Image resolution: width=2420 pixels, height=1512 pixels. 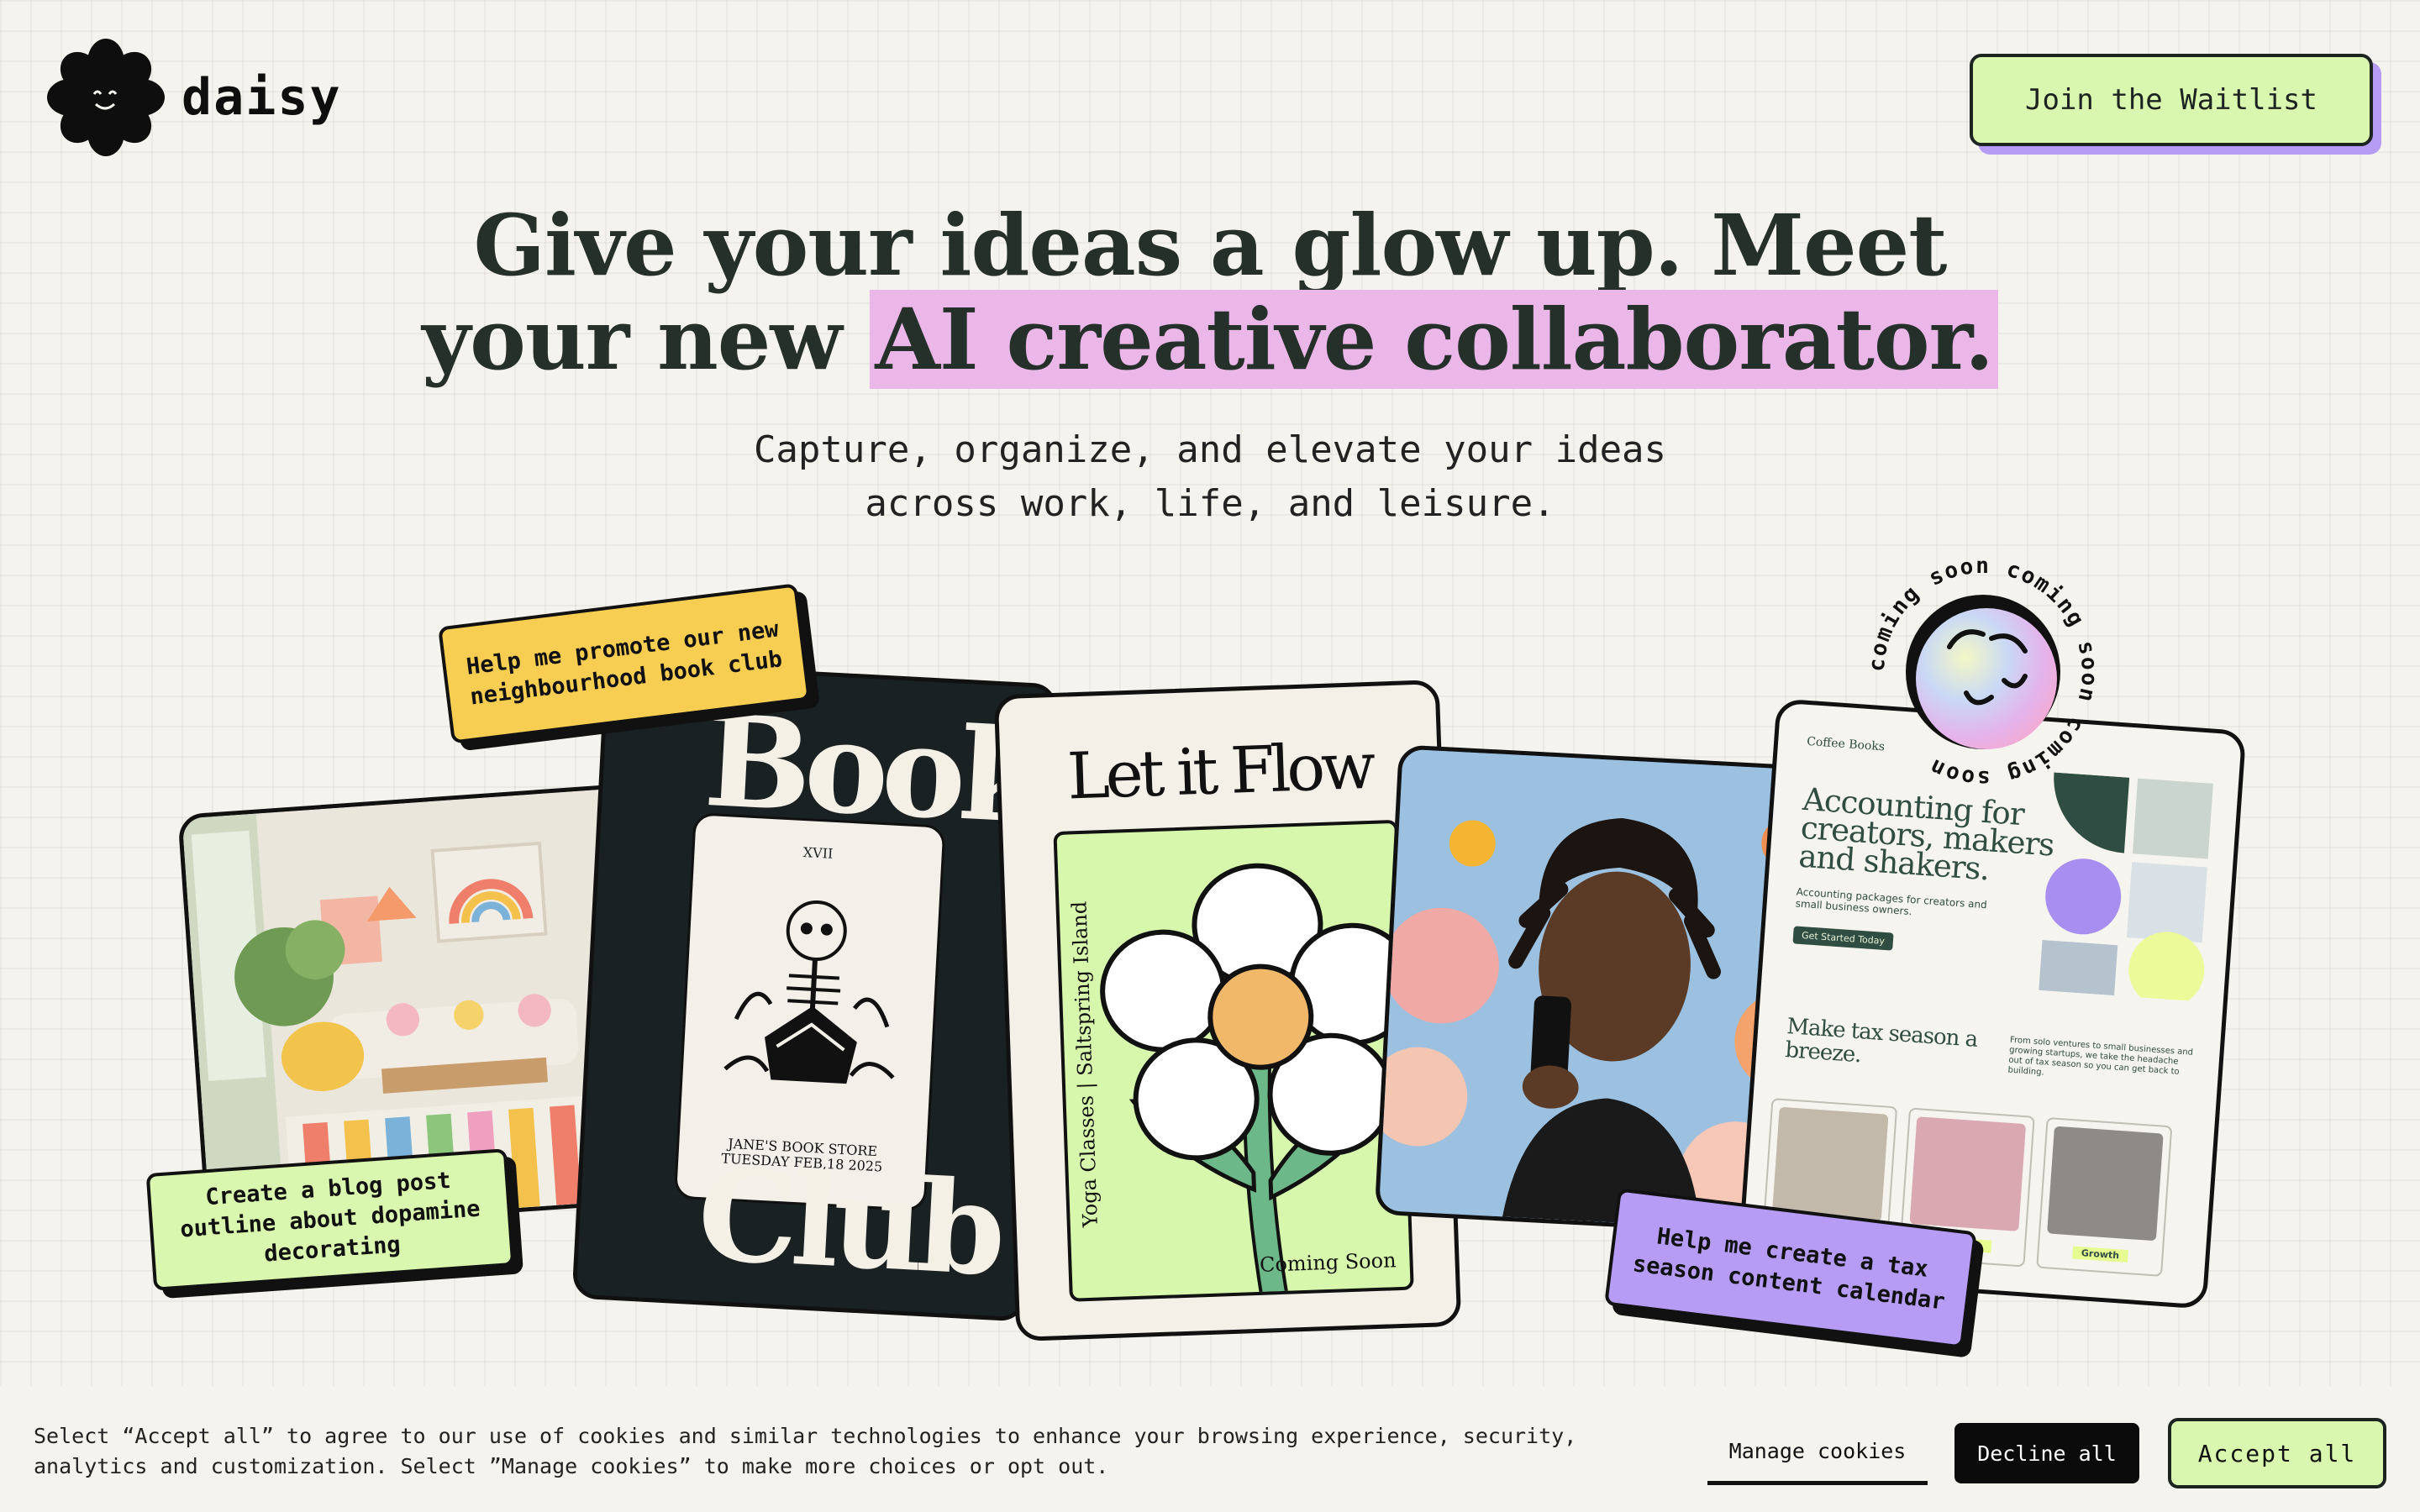 I want to click on manage-cookies-button: Manage cookies, so click(x=1817, y=1453).